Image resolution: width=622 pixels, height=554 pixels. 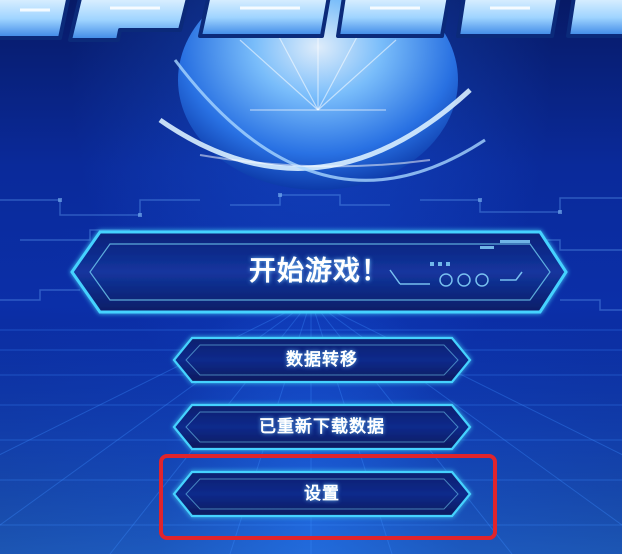 I want to click on redownload-data-button: 已重新下载数据, so click(x=322, y=427).